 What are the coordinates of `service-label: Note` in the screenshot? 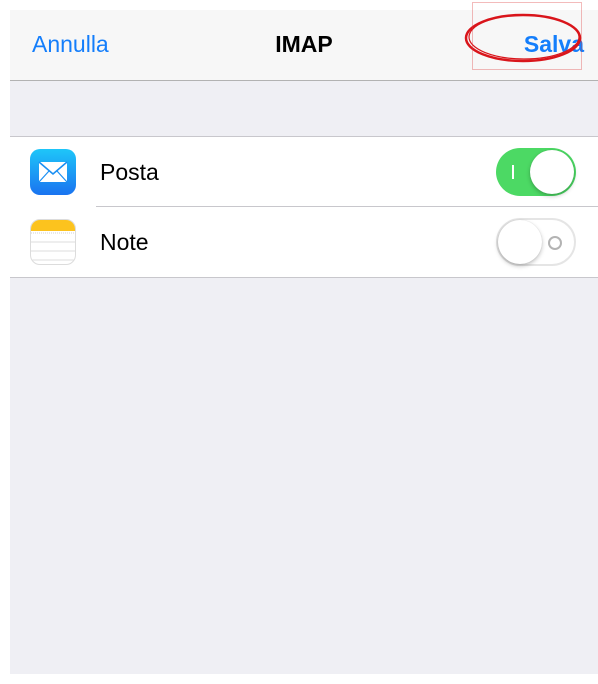 It's located at (124, 242).